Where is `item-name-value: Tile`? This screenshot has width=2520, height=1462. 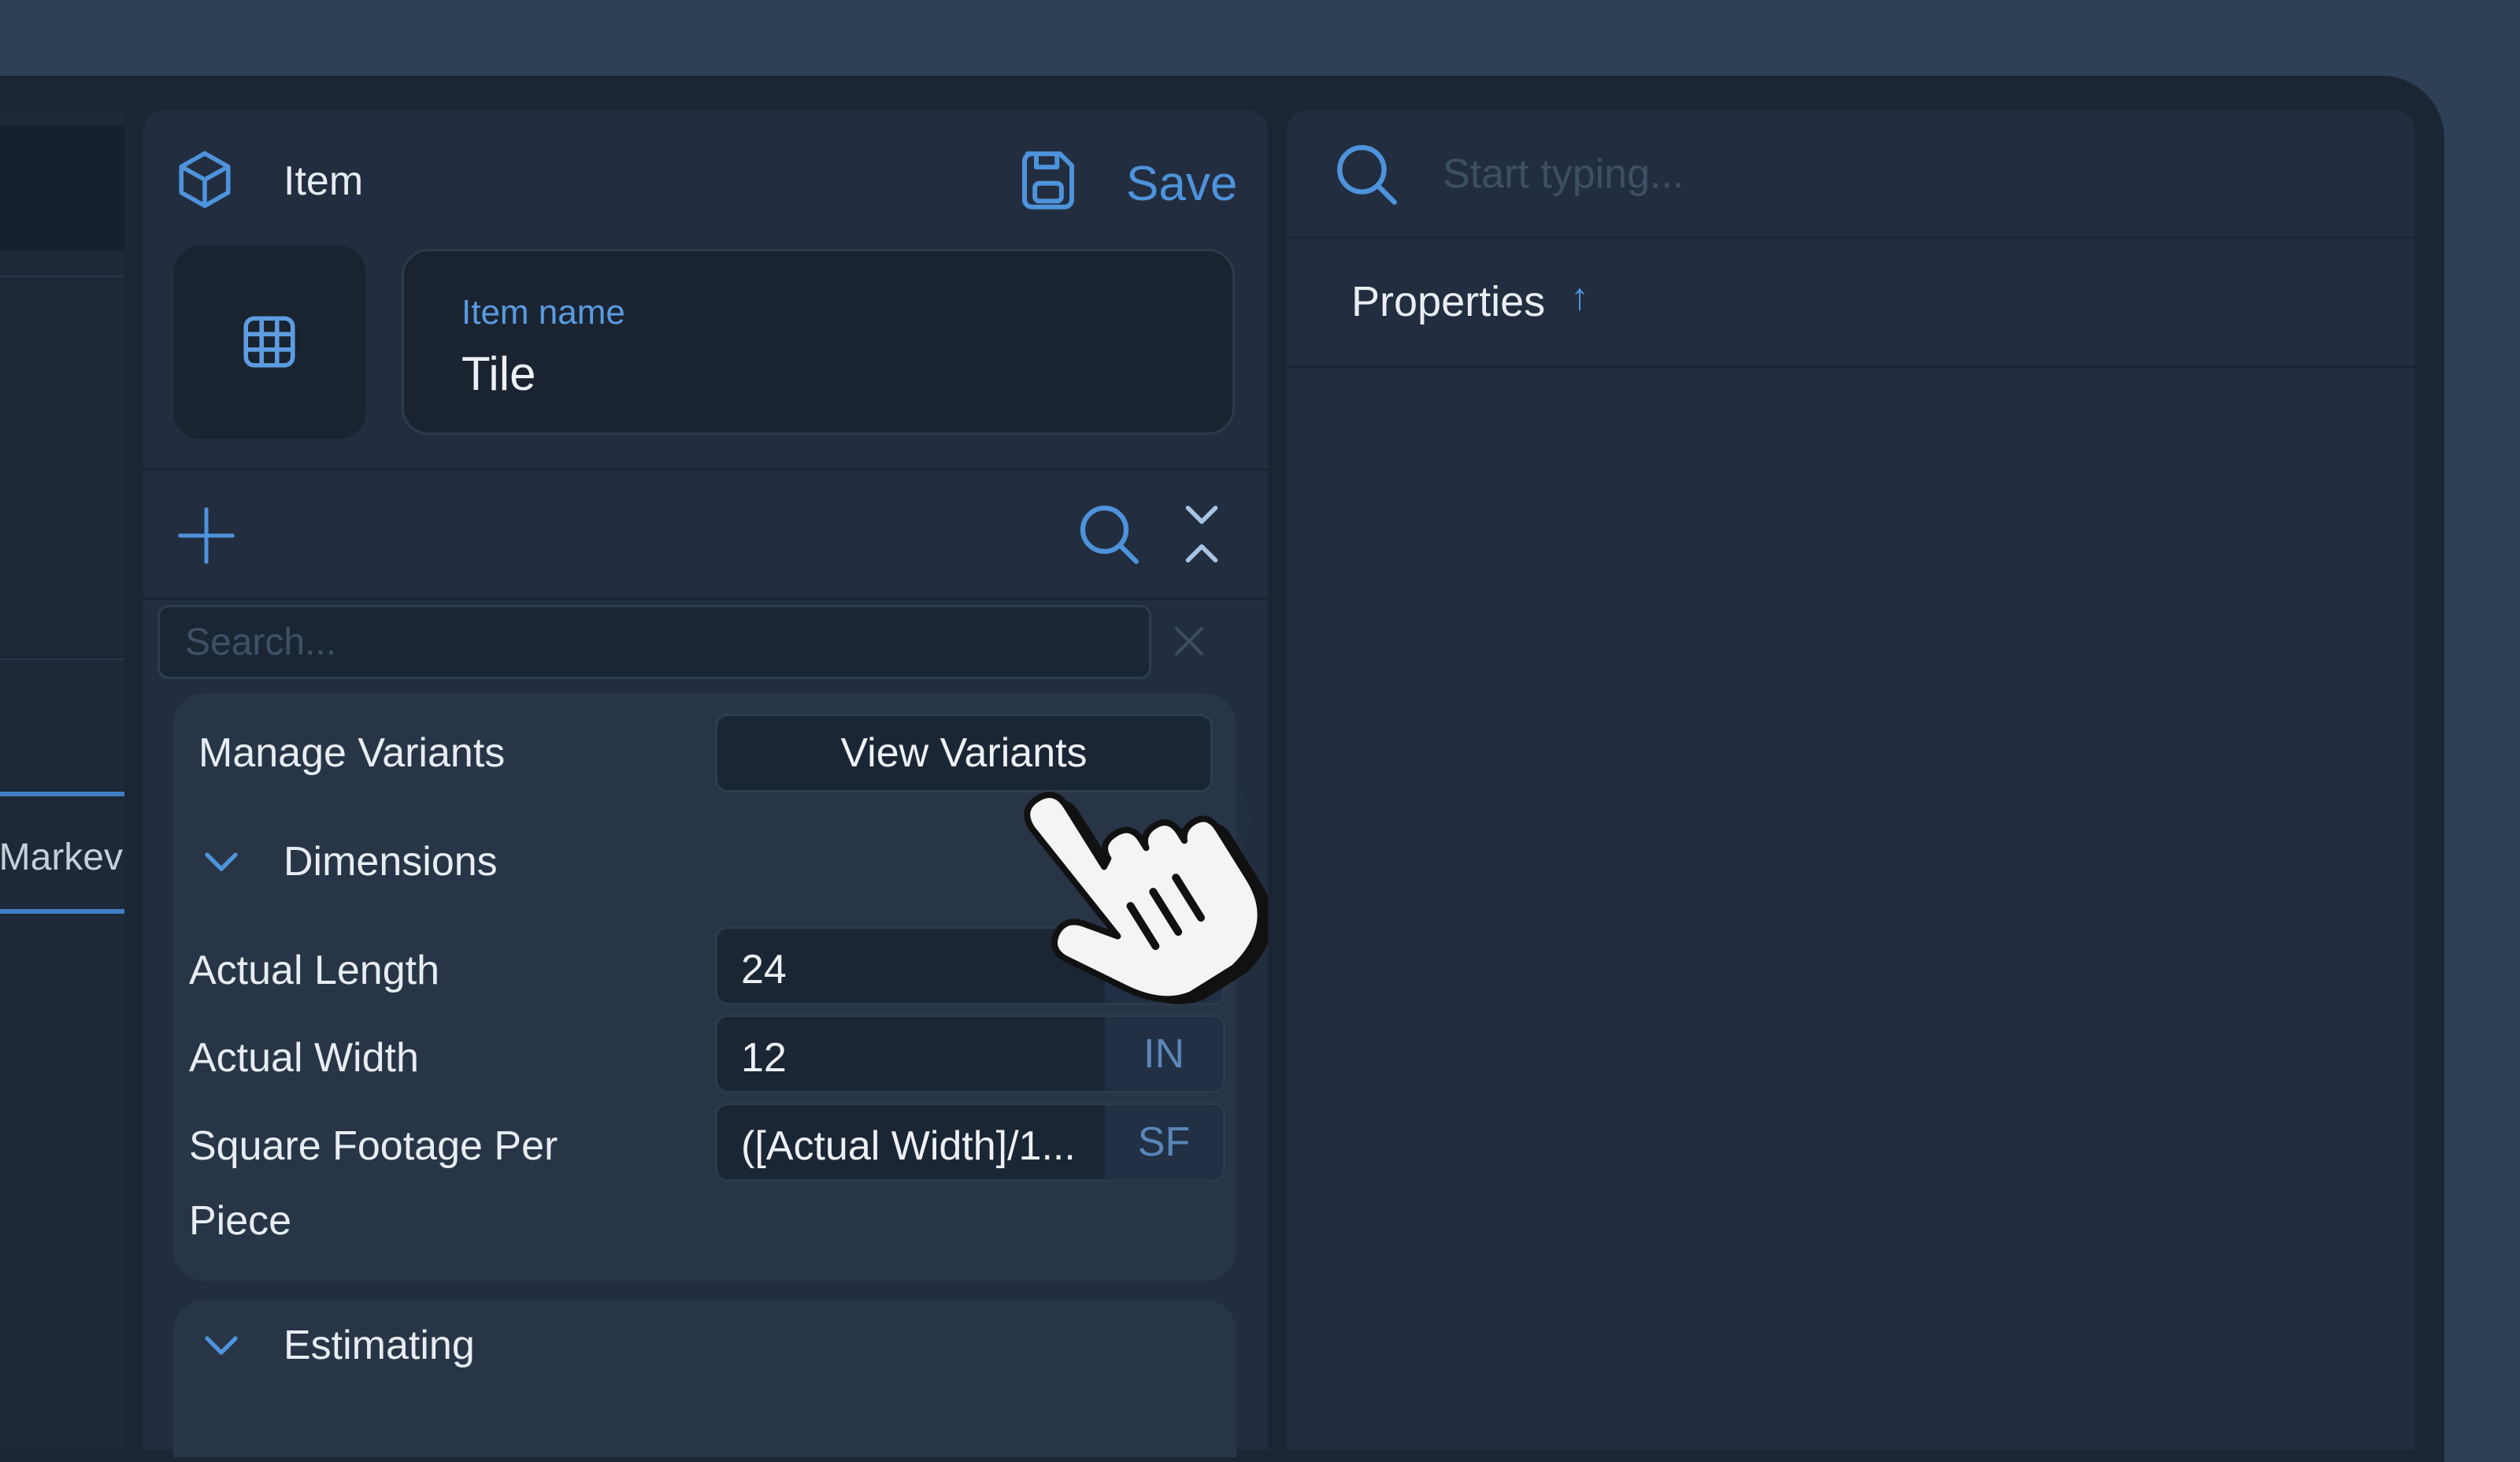 item-name-value: Tile is located at coordinates (498, 374).